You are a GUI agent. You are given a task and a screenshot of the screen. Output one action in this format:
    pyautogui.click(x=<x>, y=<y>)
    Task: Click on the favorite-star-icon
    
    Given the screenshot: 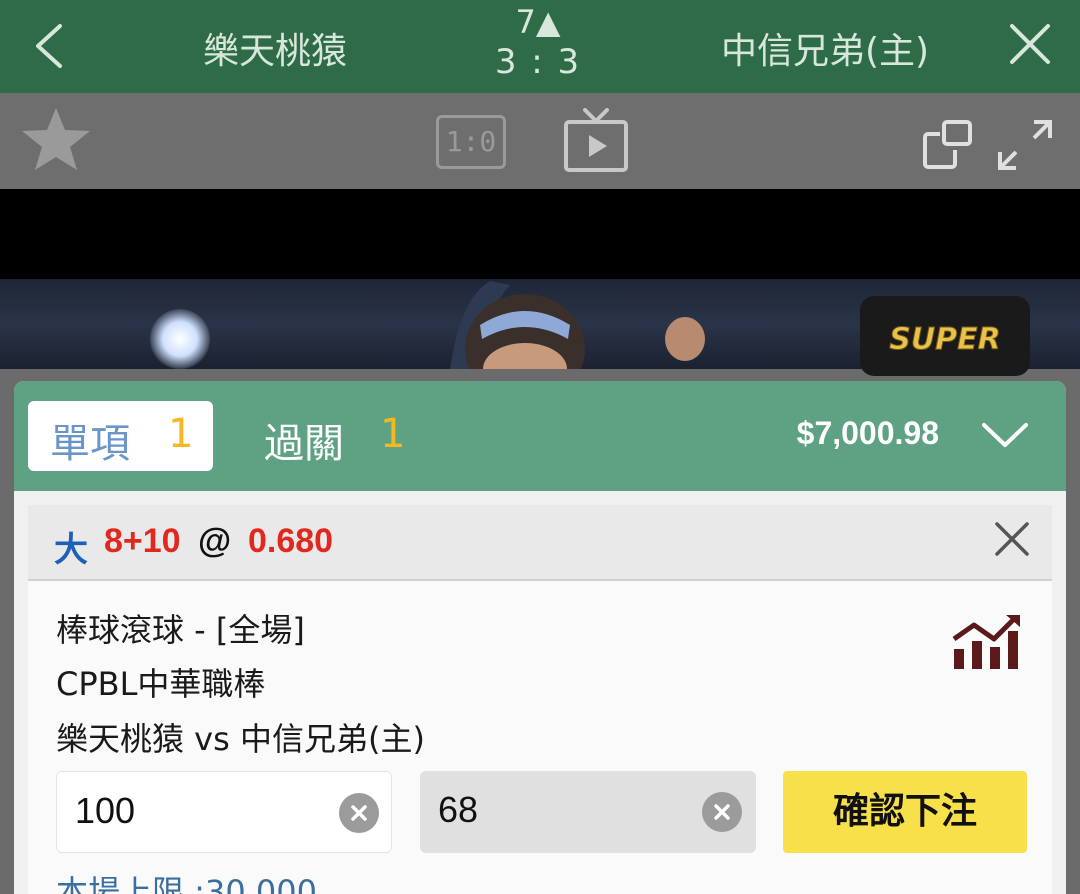 What is the action you would take?
    pyautogui.click(x=56, y=139)
    